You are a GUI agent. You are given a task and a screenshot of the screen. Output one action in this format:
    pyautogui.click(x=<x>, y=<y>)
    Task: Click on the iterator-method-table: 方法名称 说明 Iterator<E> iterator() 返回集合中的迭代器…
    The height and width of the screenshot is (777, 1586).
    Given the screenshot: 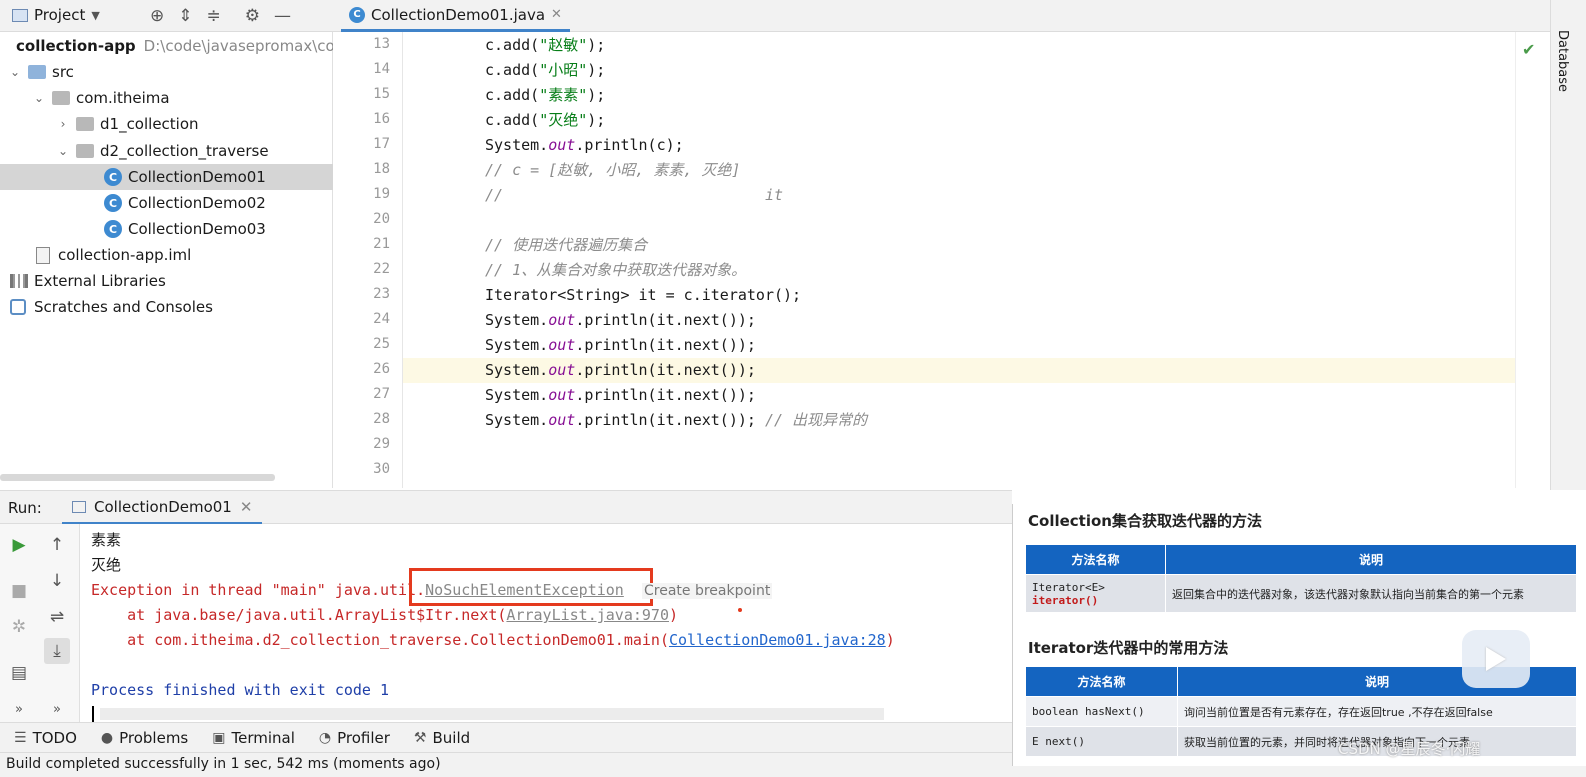 What is the action you would take?
    pyautogui.click(x=1301, y=578)
    